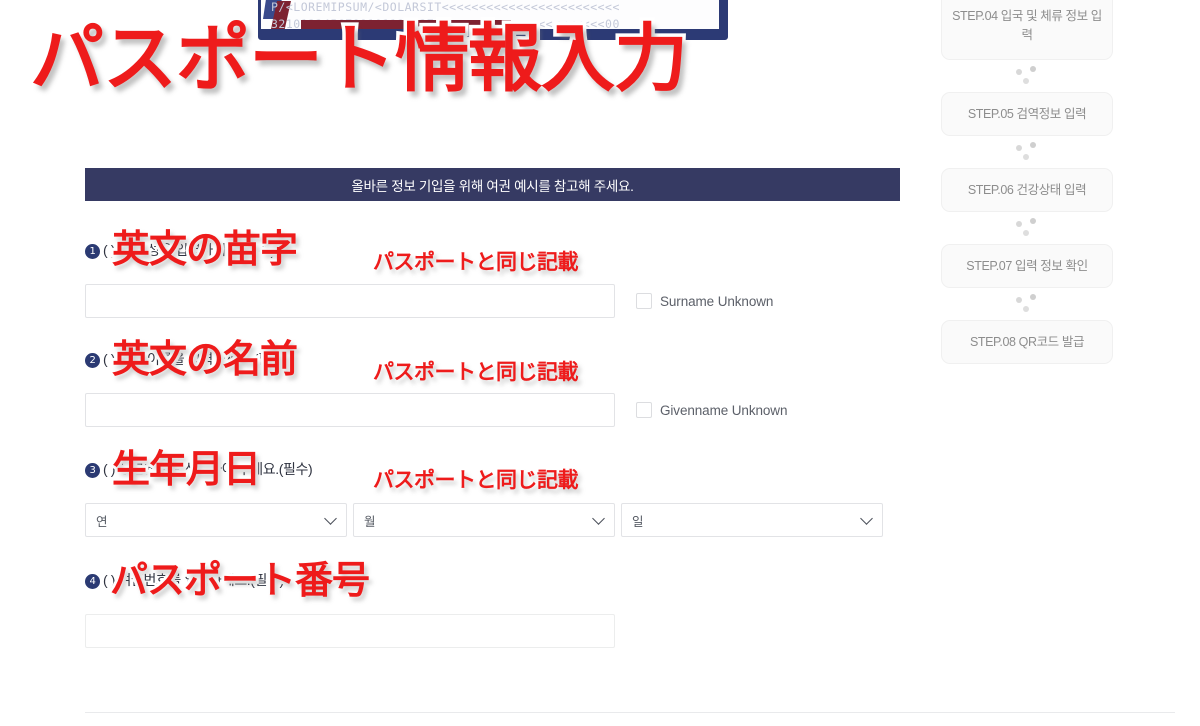  I want to click on birth-year-select: 연, so click(216, 520).